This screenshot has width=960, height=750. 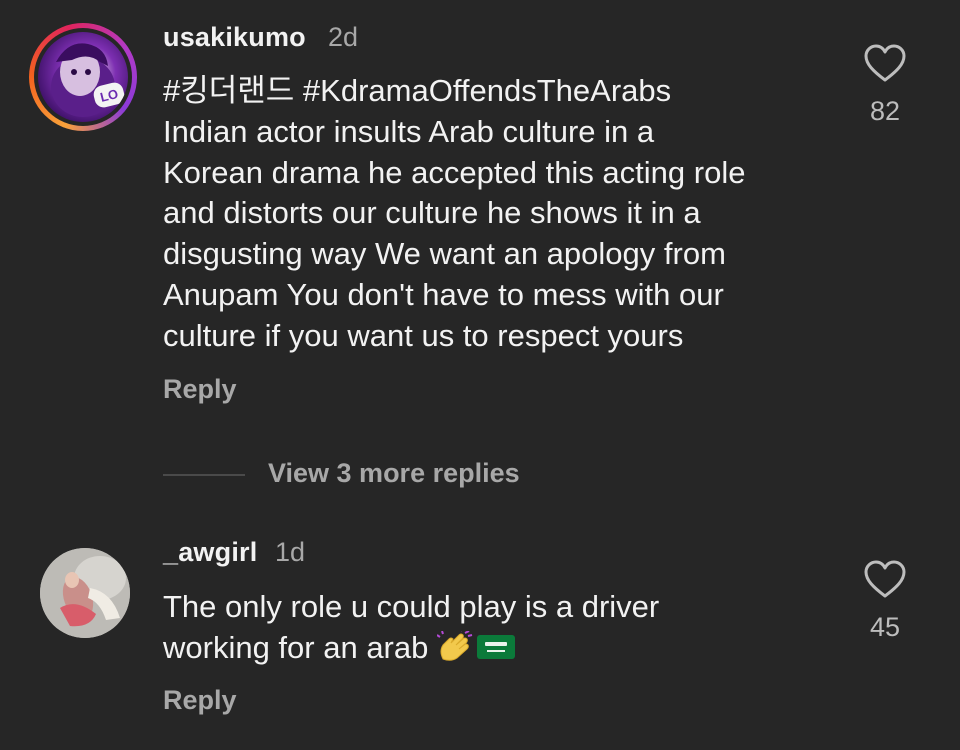 What do you see at coordinates (496, 646) in the screenshot?
I see `saudi-arabia-flag-emoji` at bounding box center [496, 646].